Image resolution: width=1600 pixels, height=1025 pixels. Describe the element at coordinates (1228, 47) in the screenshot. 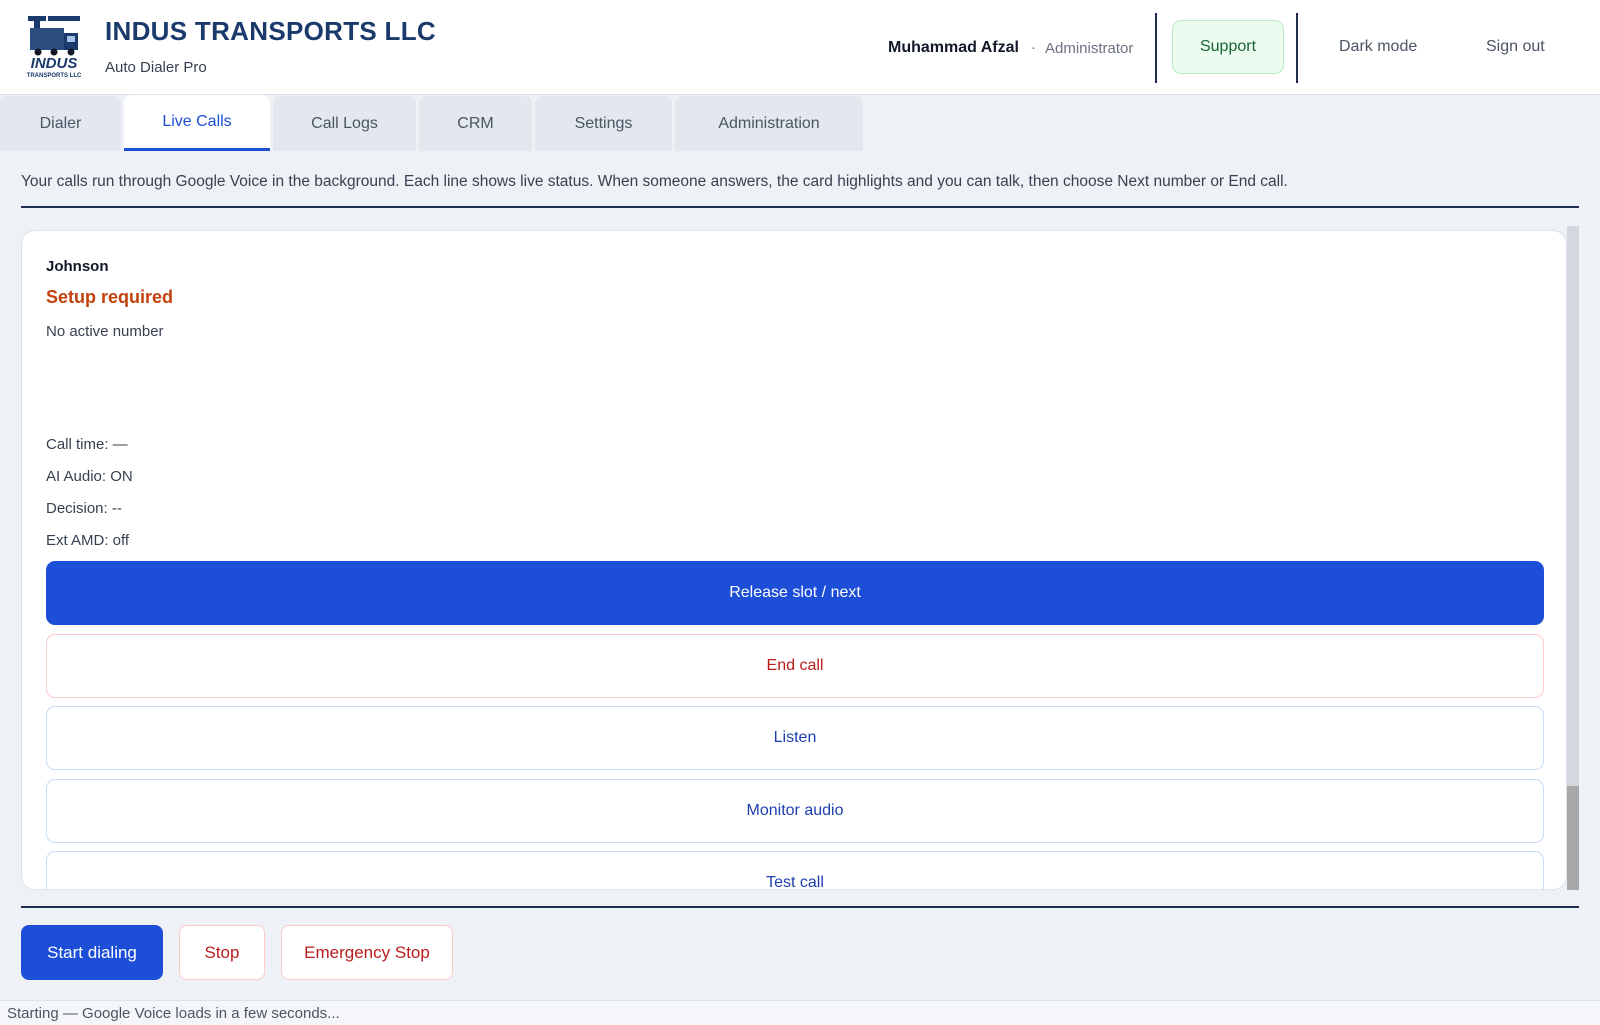

I see `support-button: Support` at that location.